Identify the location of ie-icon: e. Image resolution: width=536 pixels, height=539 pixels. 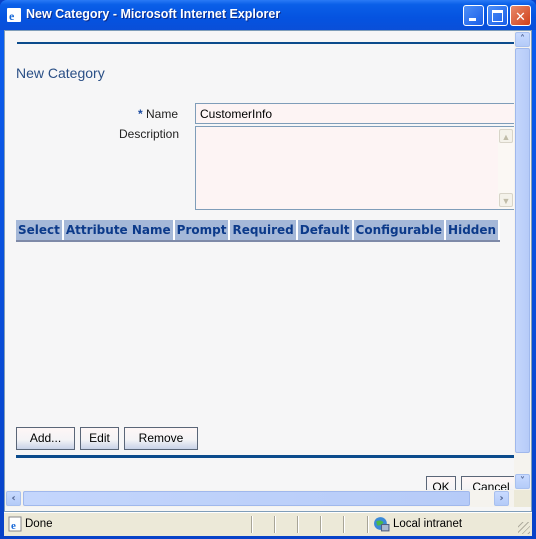
(14, 15).